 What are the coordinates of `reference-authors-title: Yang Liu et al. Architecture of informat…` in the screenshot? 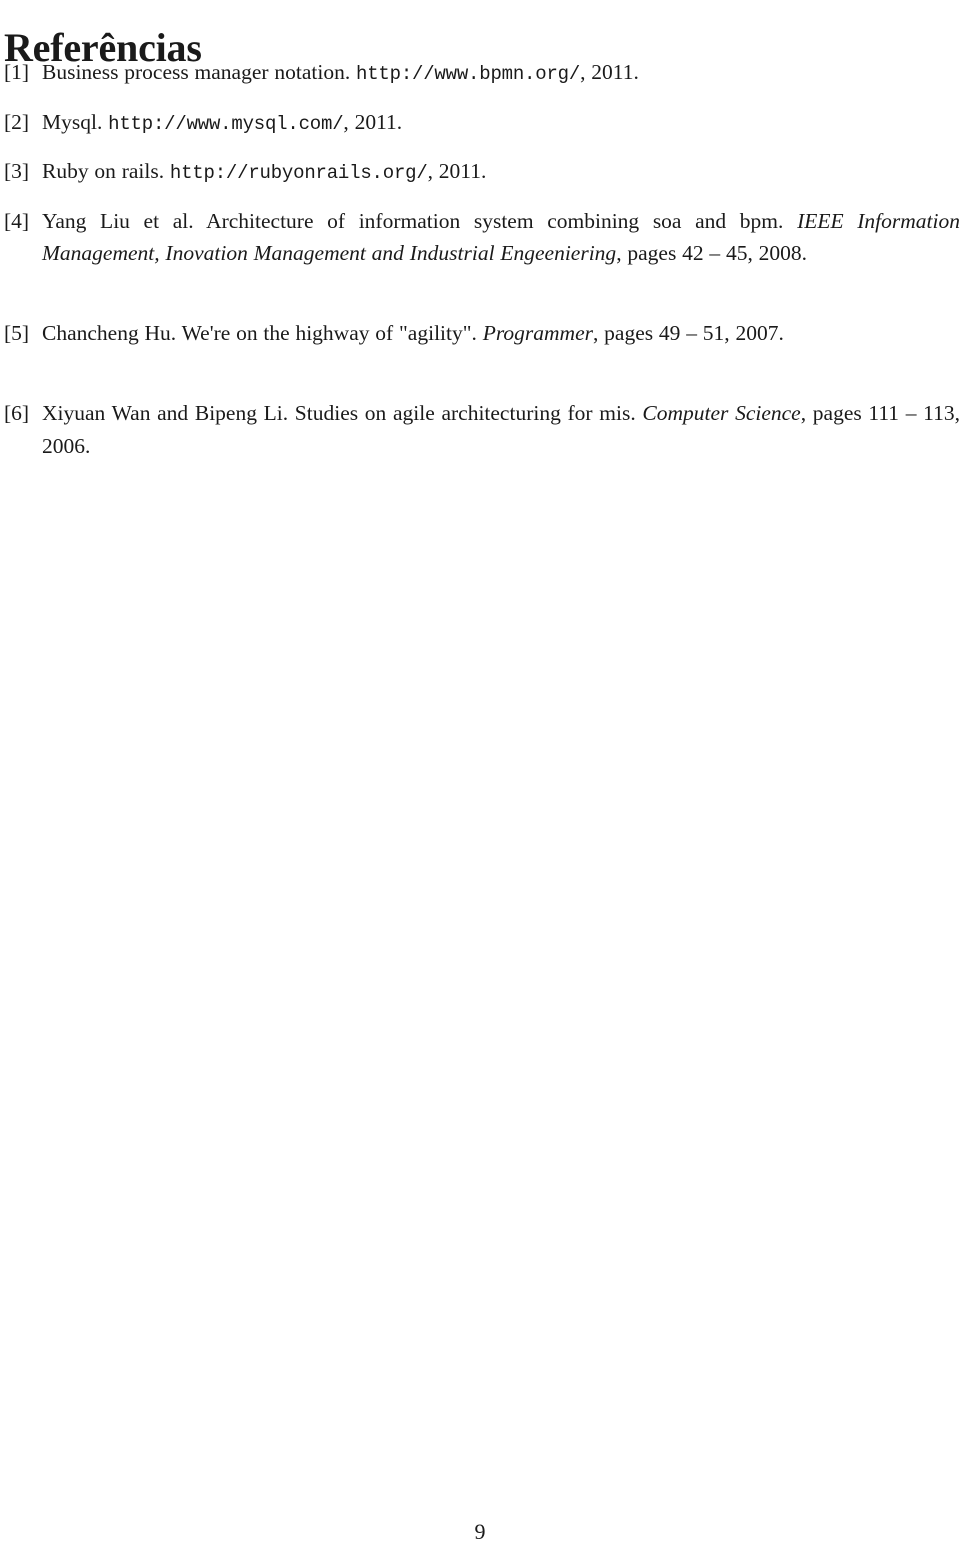 It's located at (413, 220).